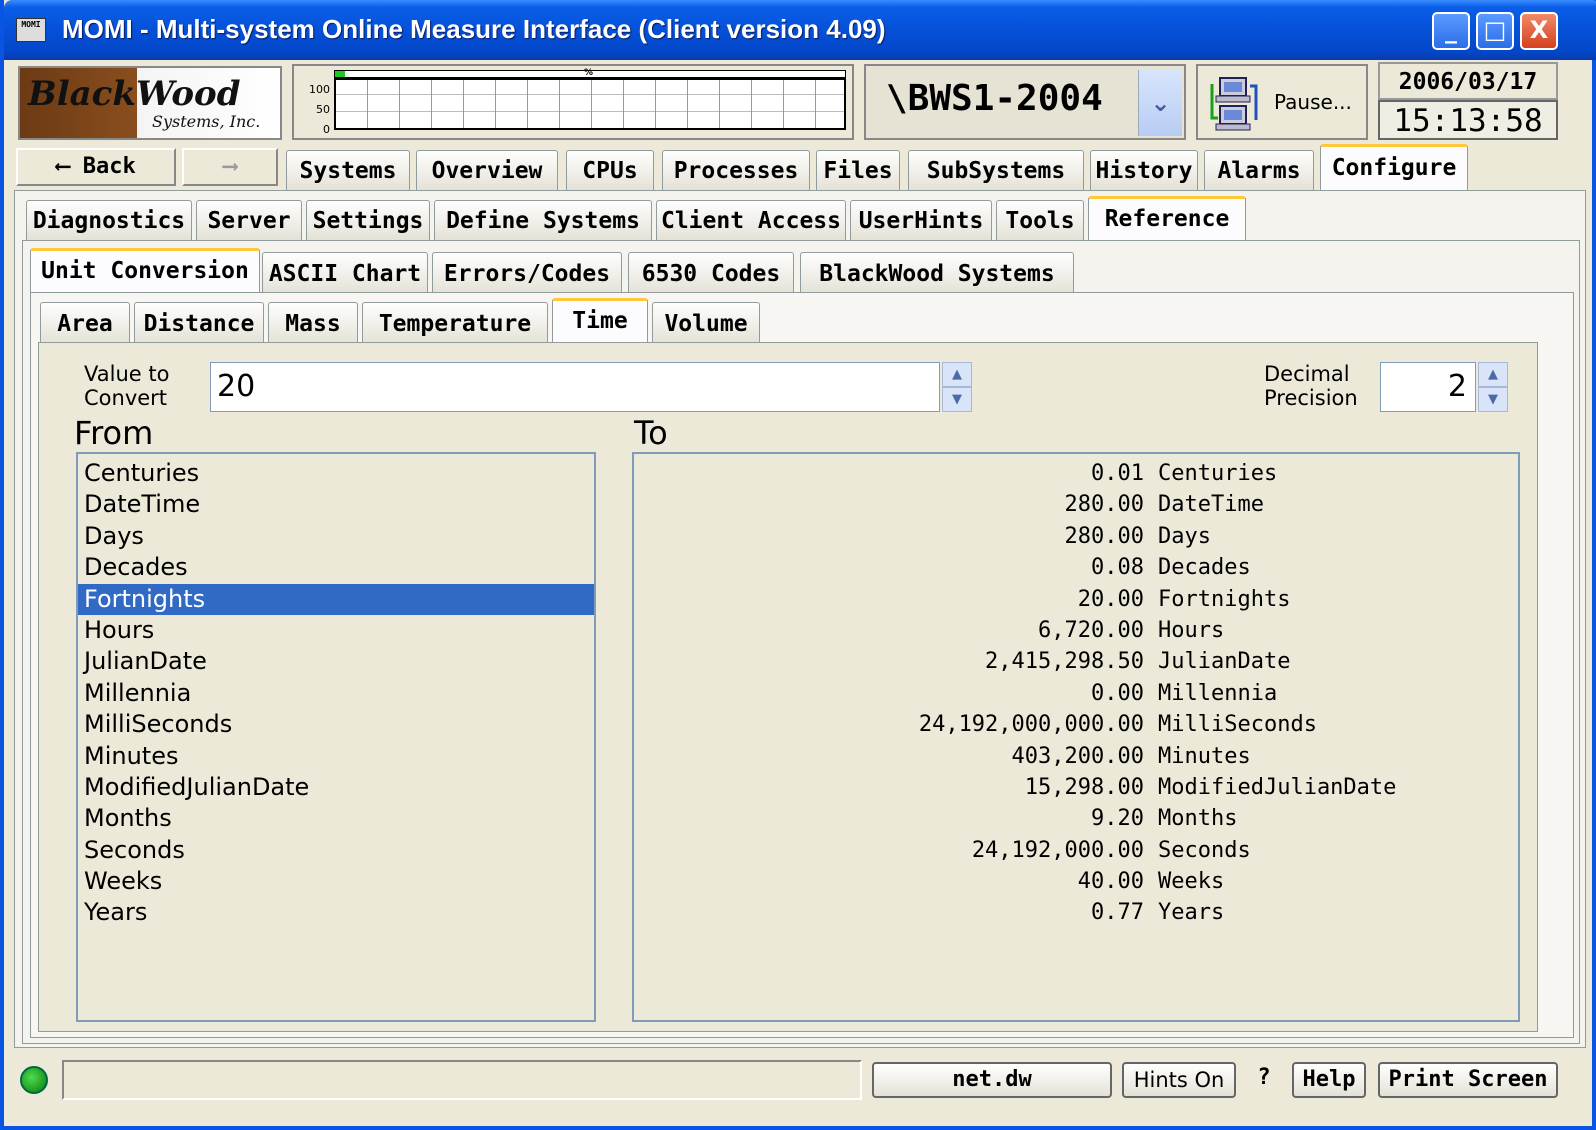  Describe the element at coordinates (336, 881) in the screenshot. I see `from-unit-item: Weeks` at that location.